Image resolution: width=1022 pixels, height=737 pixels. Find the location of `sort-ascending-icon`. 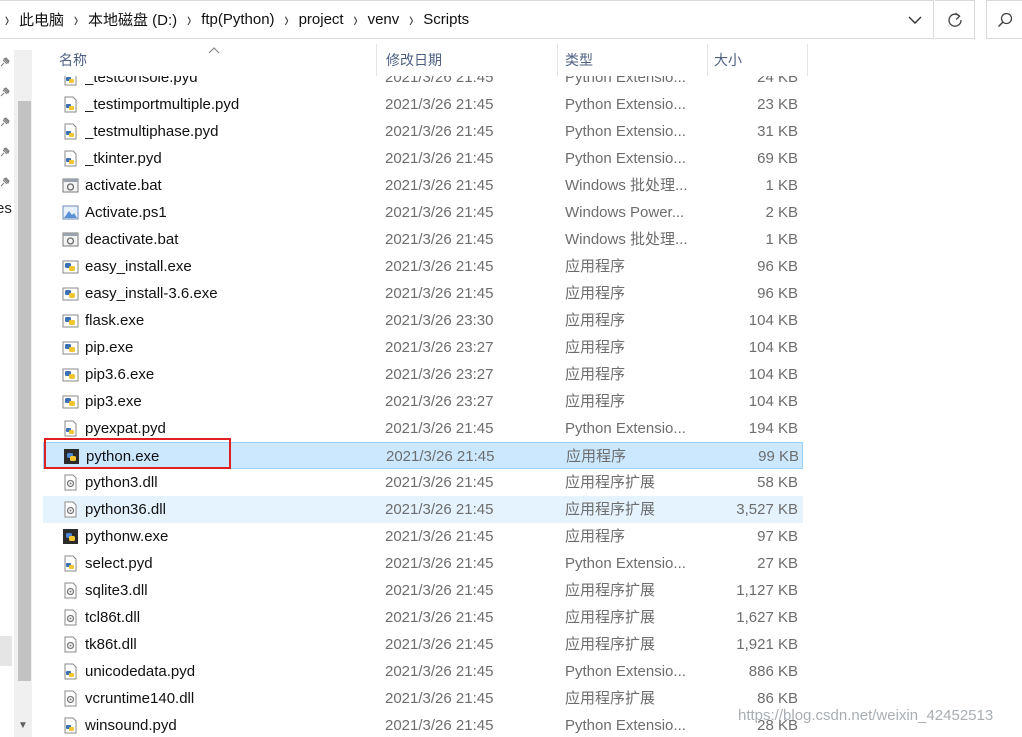

sort-ascending-icon is located at coordinates (214, 48).